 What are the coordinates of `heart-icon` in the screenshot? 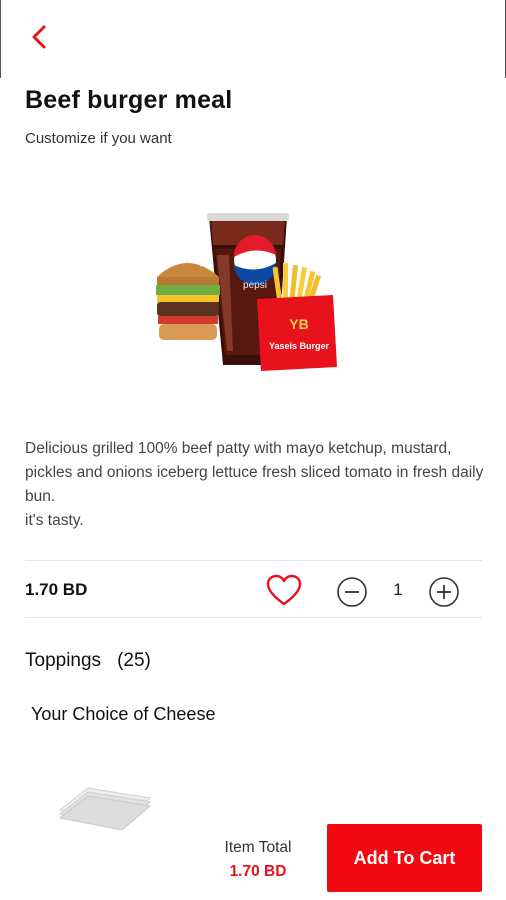 It's located at (284, 590).